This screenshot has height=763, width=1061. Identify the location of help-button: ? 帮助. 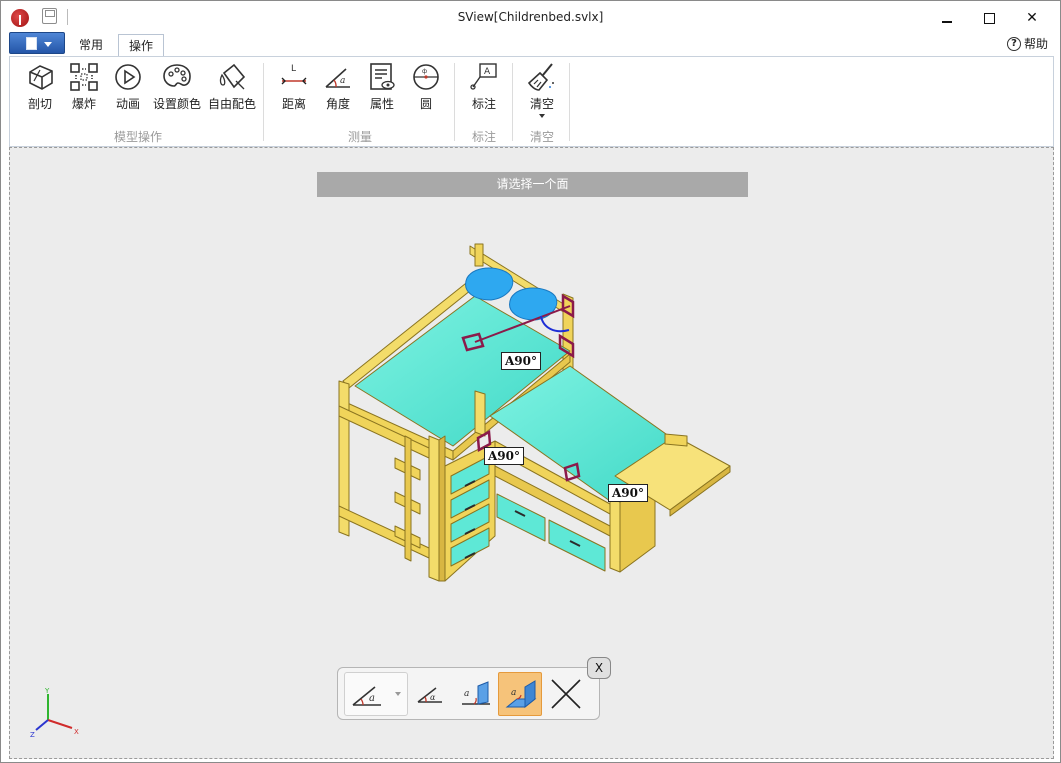
(1027, 43).